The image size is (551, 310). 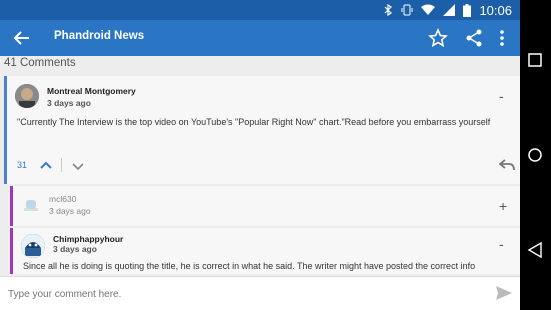 I want to click on vibrate-icon, so click(x=407, y=10).